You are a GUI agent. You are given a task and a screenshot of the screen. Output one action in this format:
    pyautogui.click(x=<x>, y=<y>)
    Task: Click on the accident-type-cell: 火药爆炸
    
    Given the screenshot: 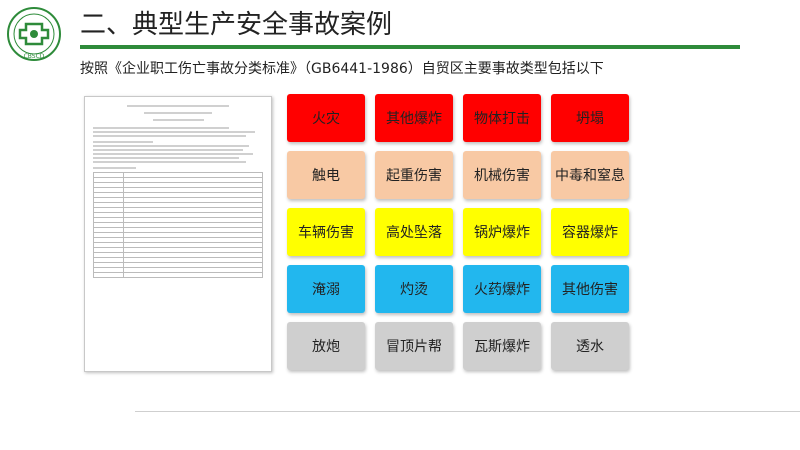 What is the action you would take?
    pyautogui.click(x=502, y=289)
    